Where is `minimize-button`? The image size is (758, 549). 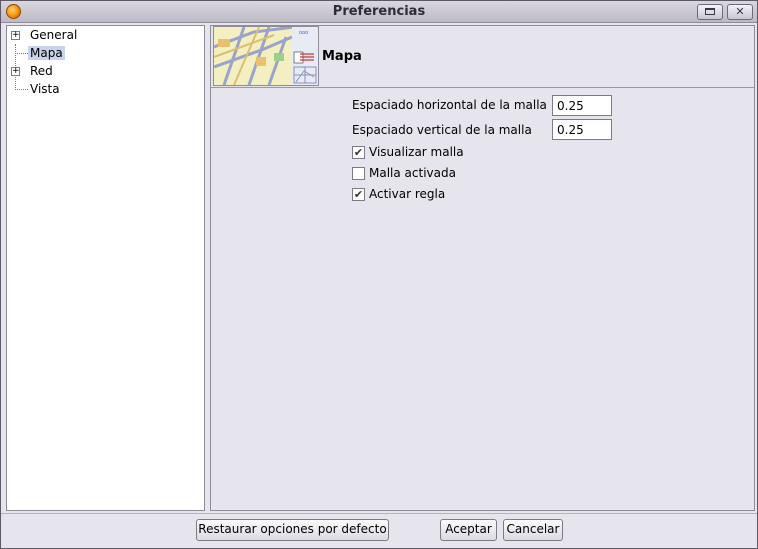
minimize-button is located at coordinates (710, 12).